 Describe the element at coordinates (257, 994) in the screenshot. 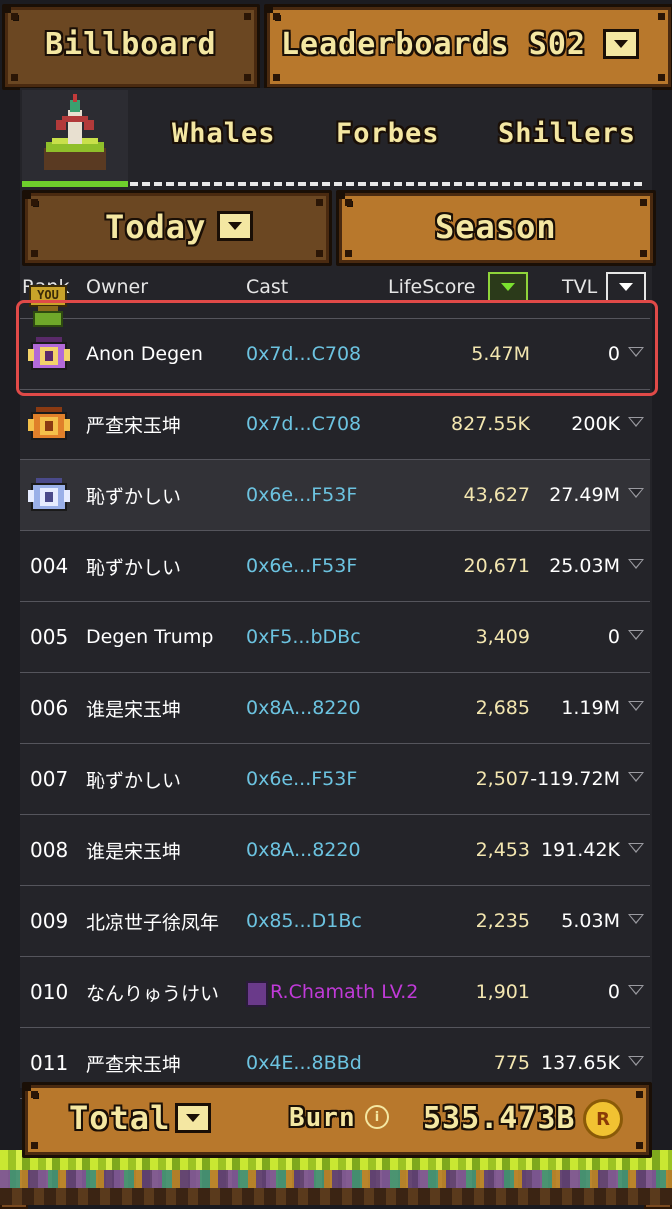

I see `cast-avatar-icon` at that location.